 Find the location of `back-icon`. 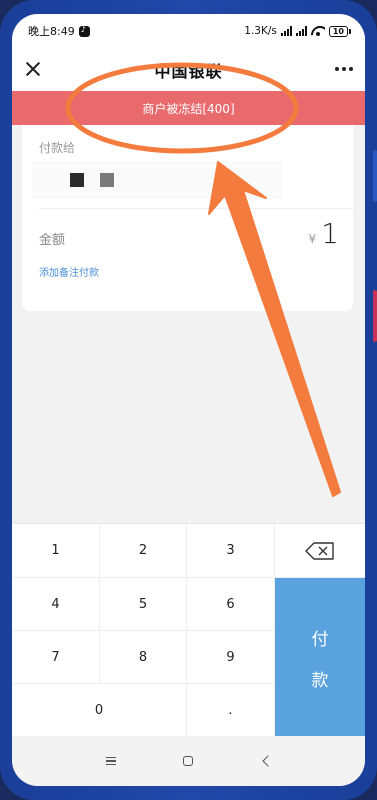

back-icon is located at coordinates (266, 761).